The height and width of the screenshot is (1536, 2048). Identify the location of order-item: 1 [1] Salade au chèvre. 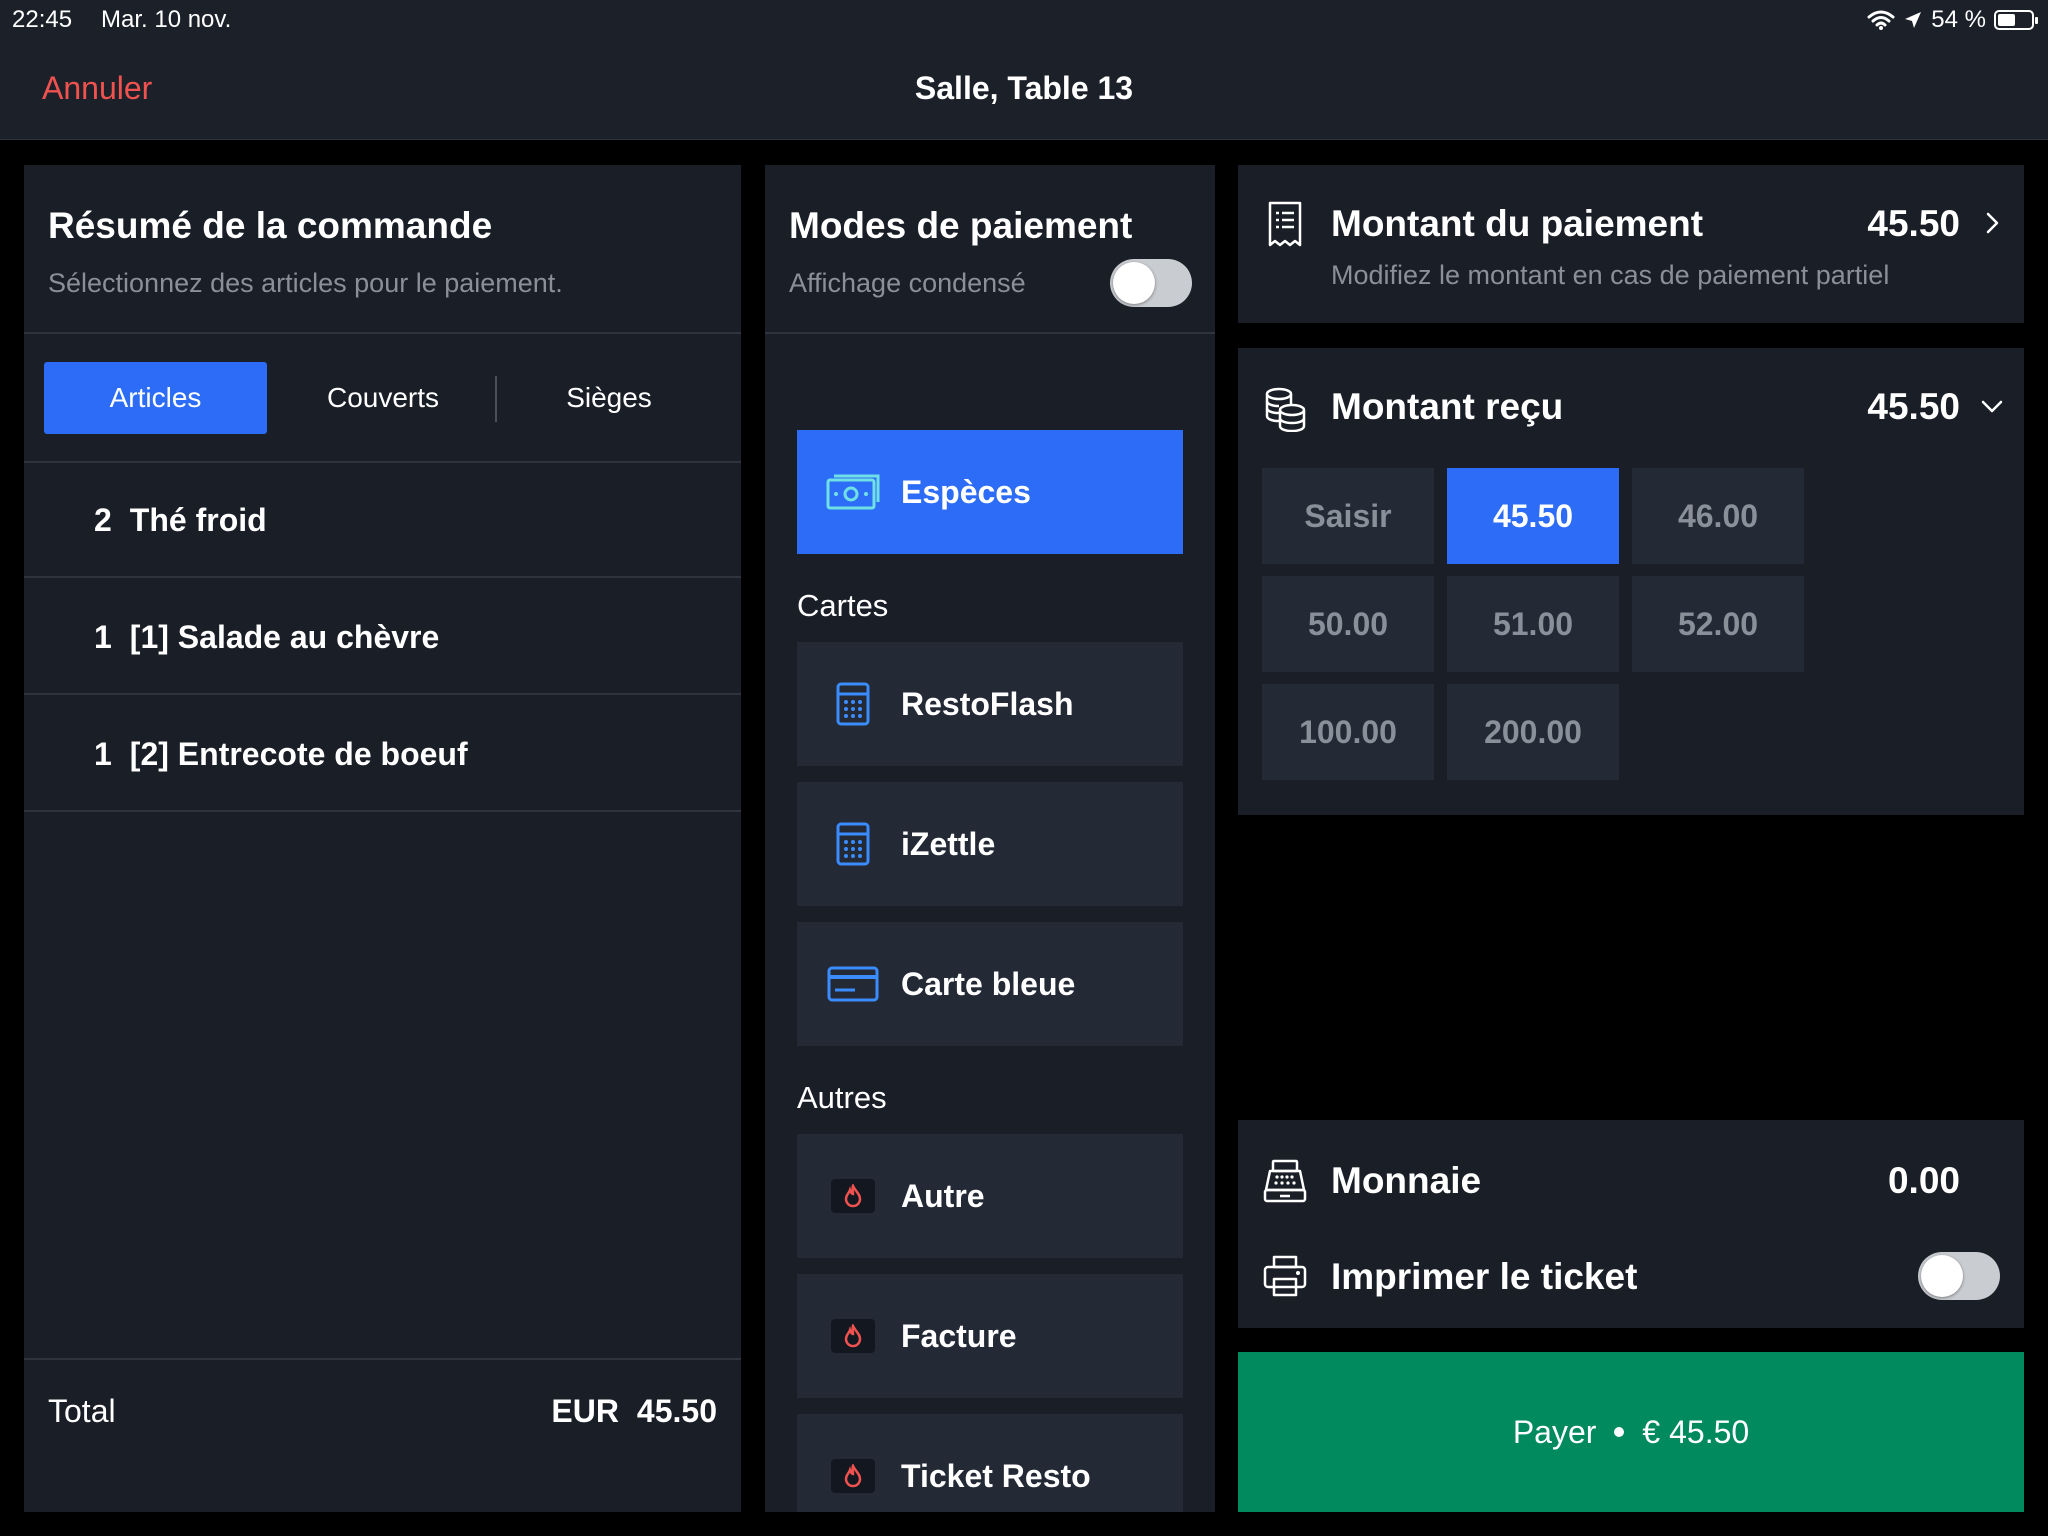
(382, 637).